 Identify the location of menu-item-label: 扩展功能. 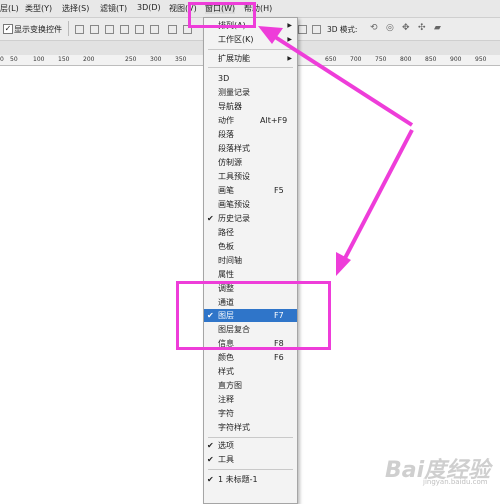
(234, 58).